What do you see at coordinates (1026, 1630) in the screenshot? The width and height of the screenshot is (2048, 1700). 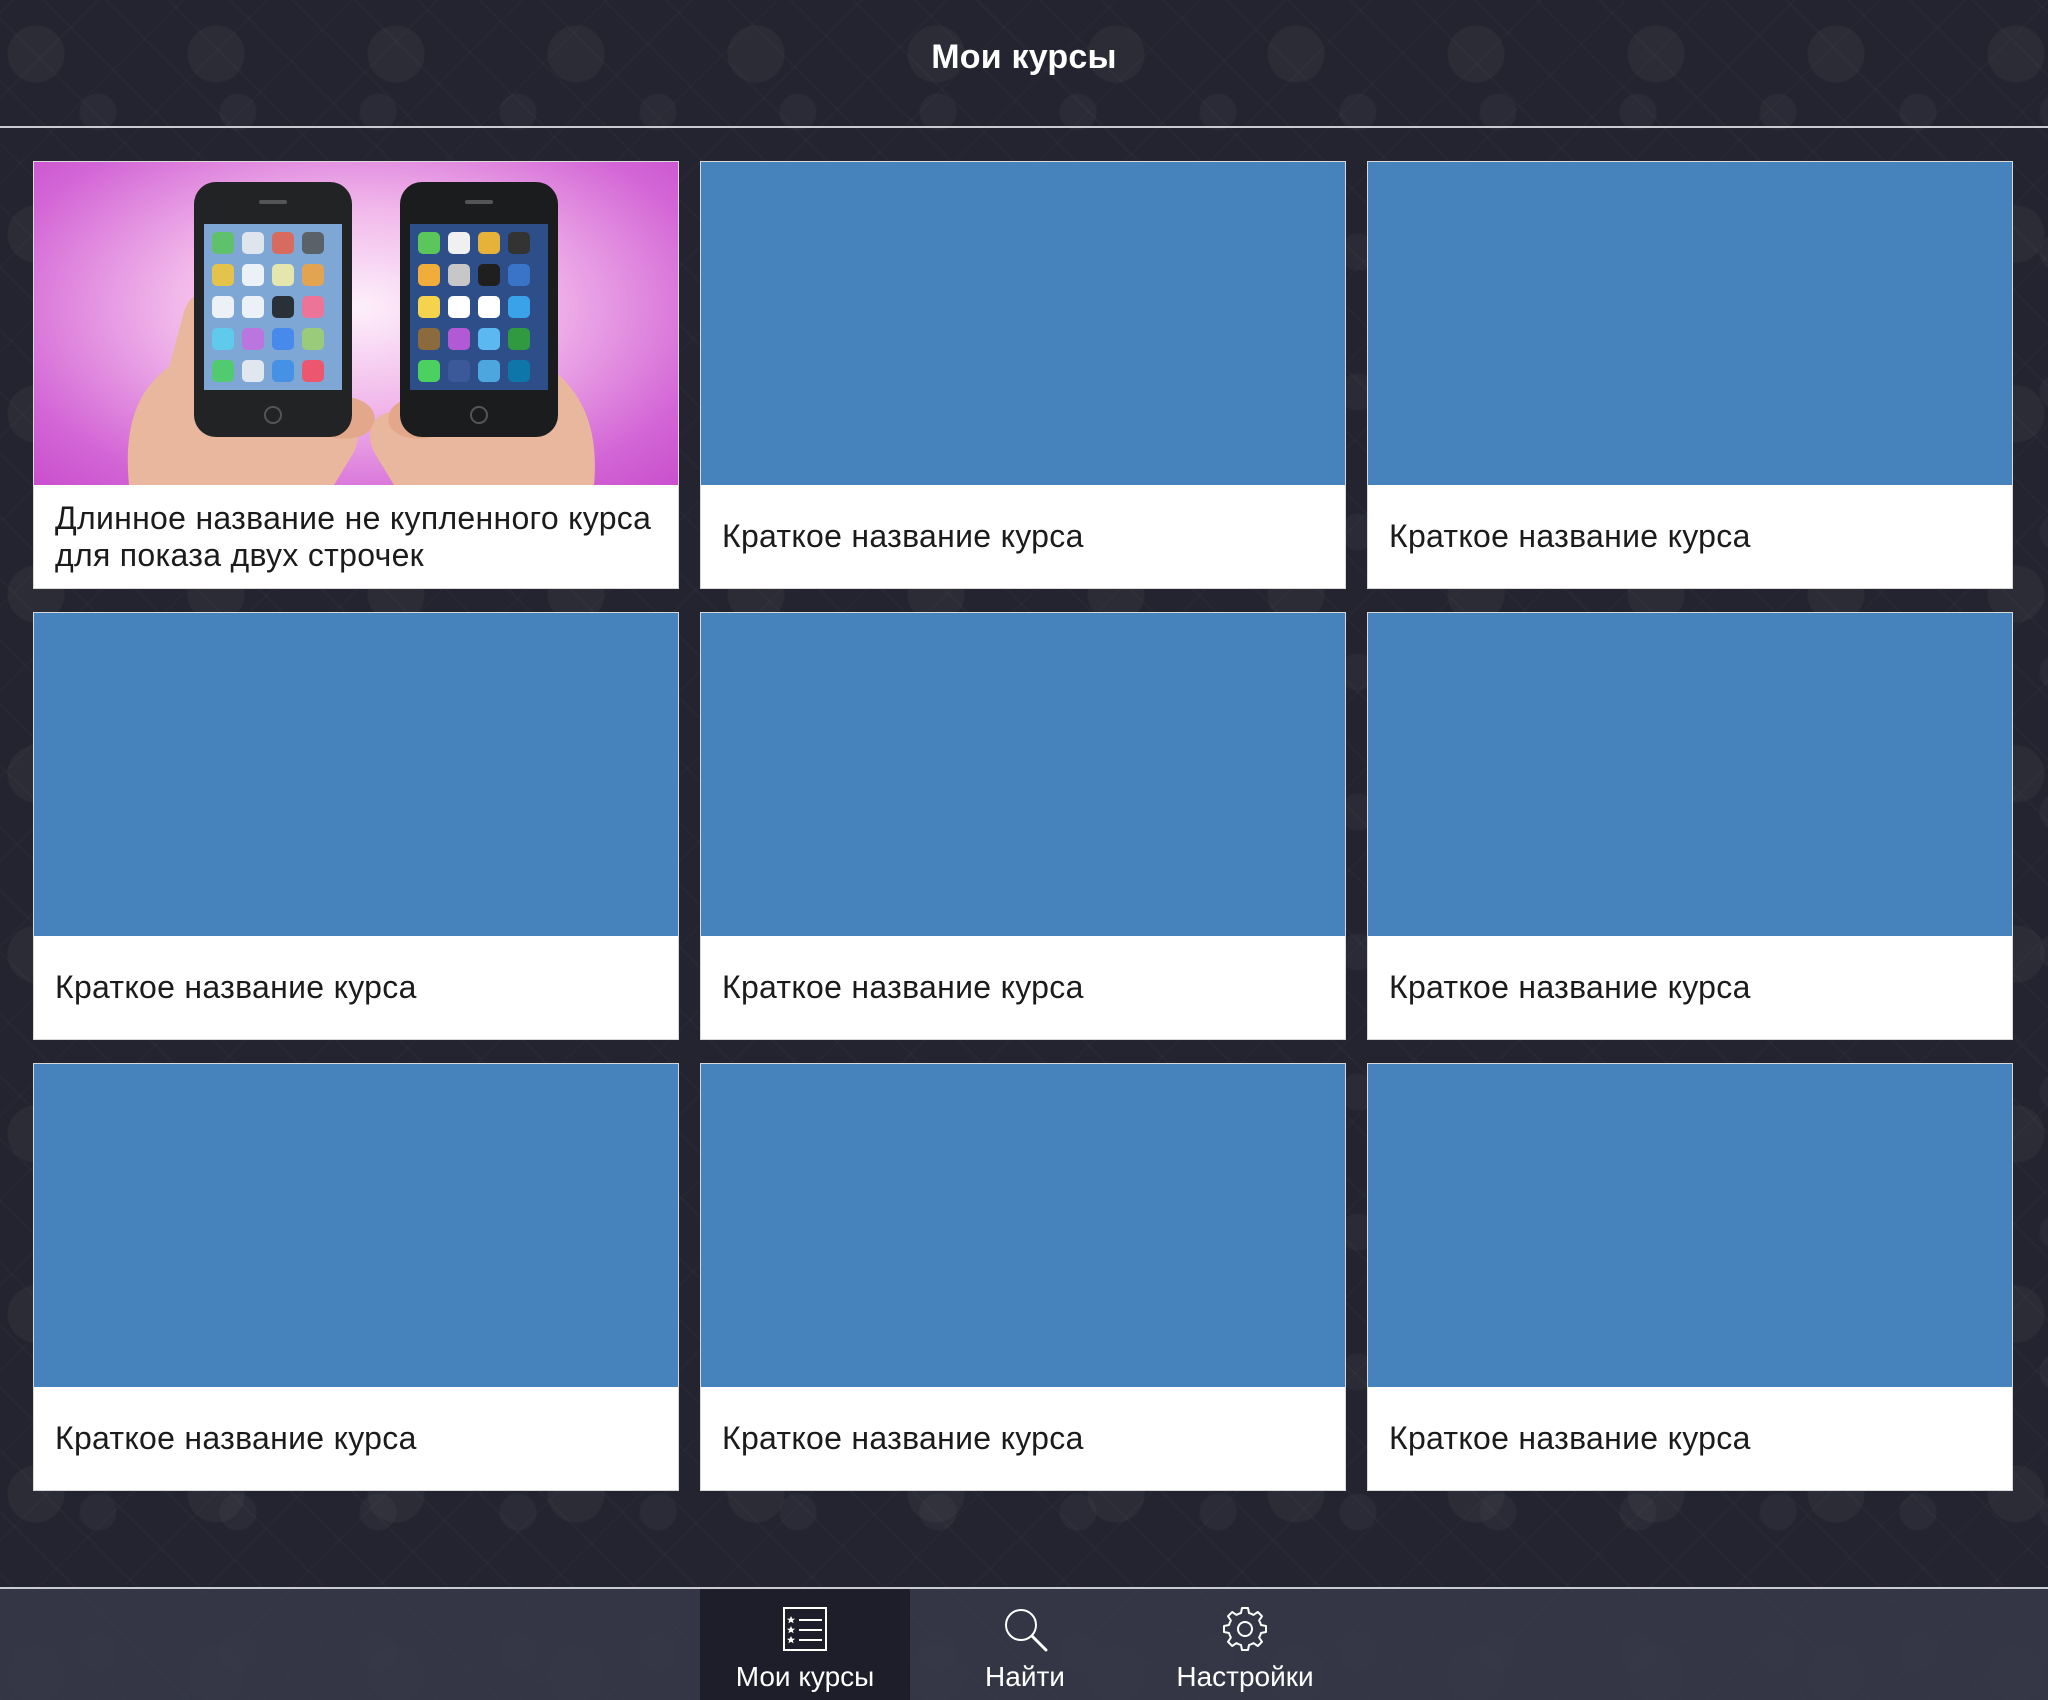 I see `search-icon` at bounding box center [1026, 1630].